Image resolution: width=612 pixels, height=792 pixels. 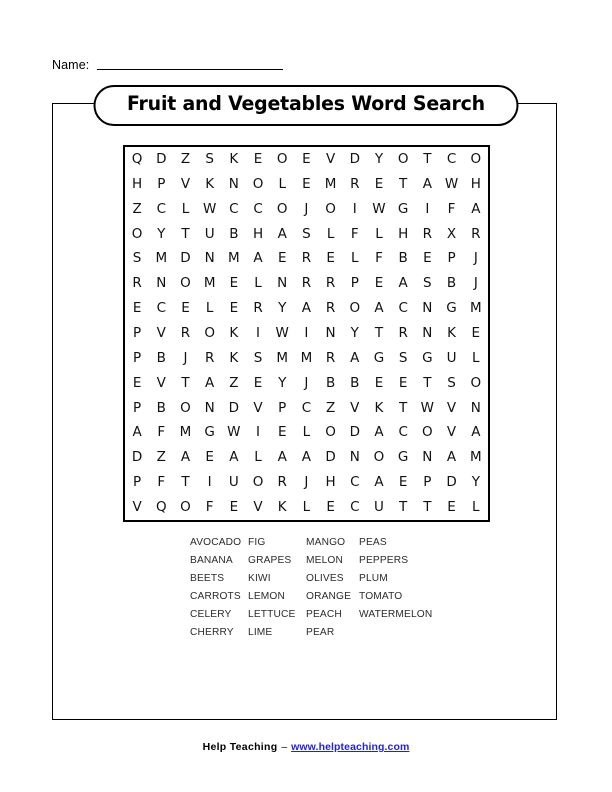 What do you see at coordinates (332, 579) in the screenshot?
I see `word-list-item: OLIVES` at bounding box center [332, 579].